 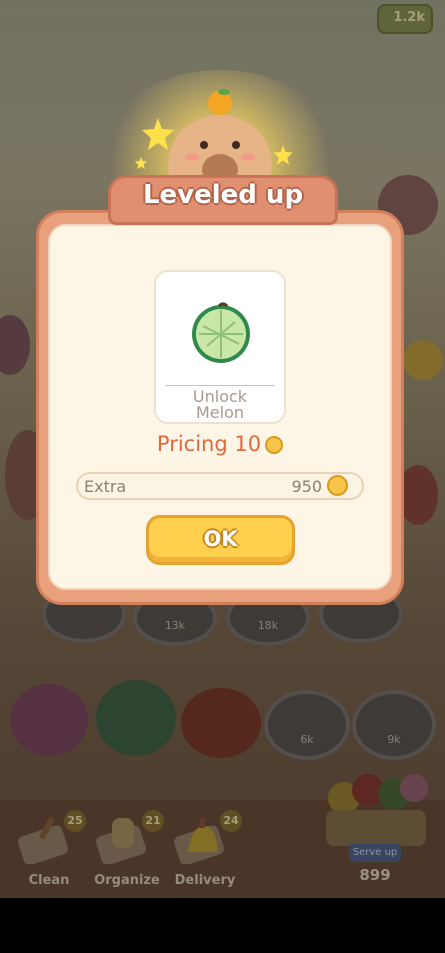 I want to click on extra-value: 950, so click(x=306, y=486).